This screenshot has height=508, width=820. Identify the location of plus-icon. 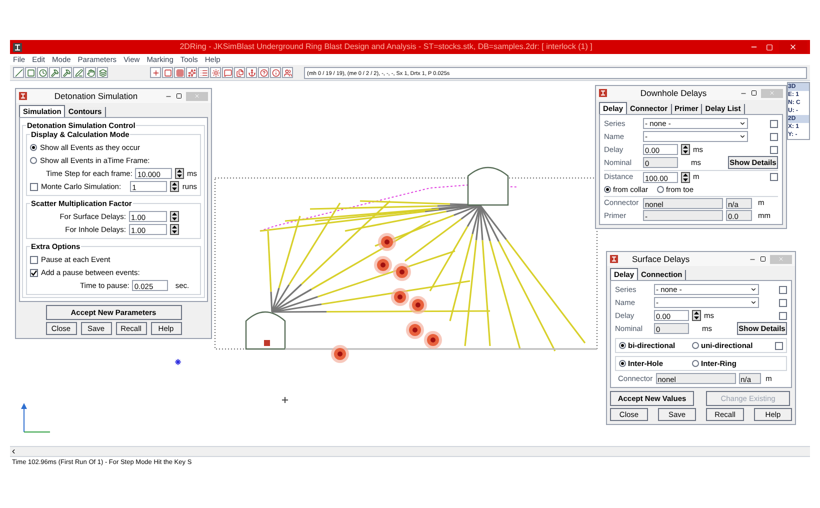
(155, 72).